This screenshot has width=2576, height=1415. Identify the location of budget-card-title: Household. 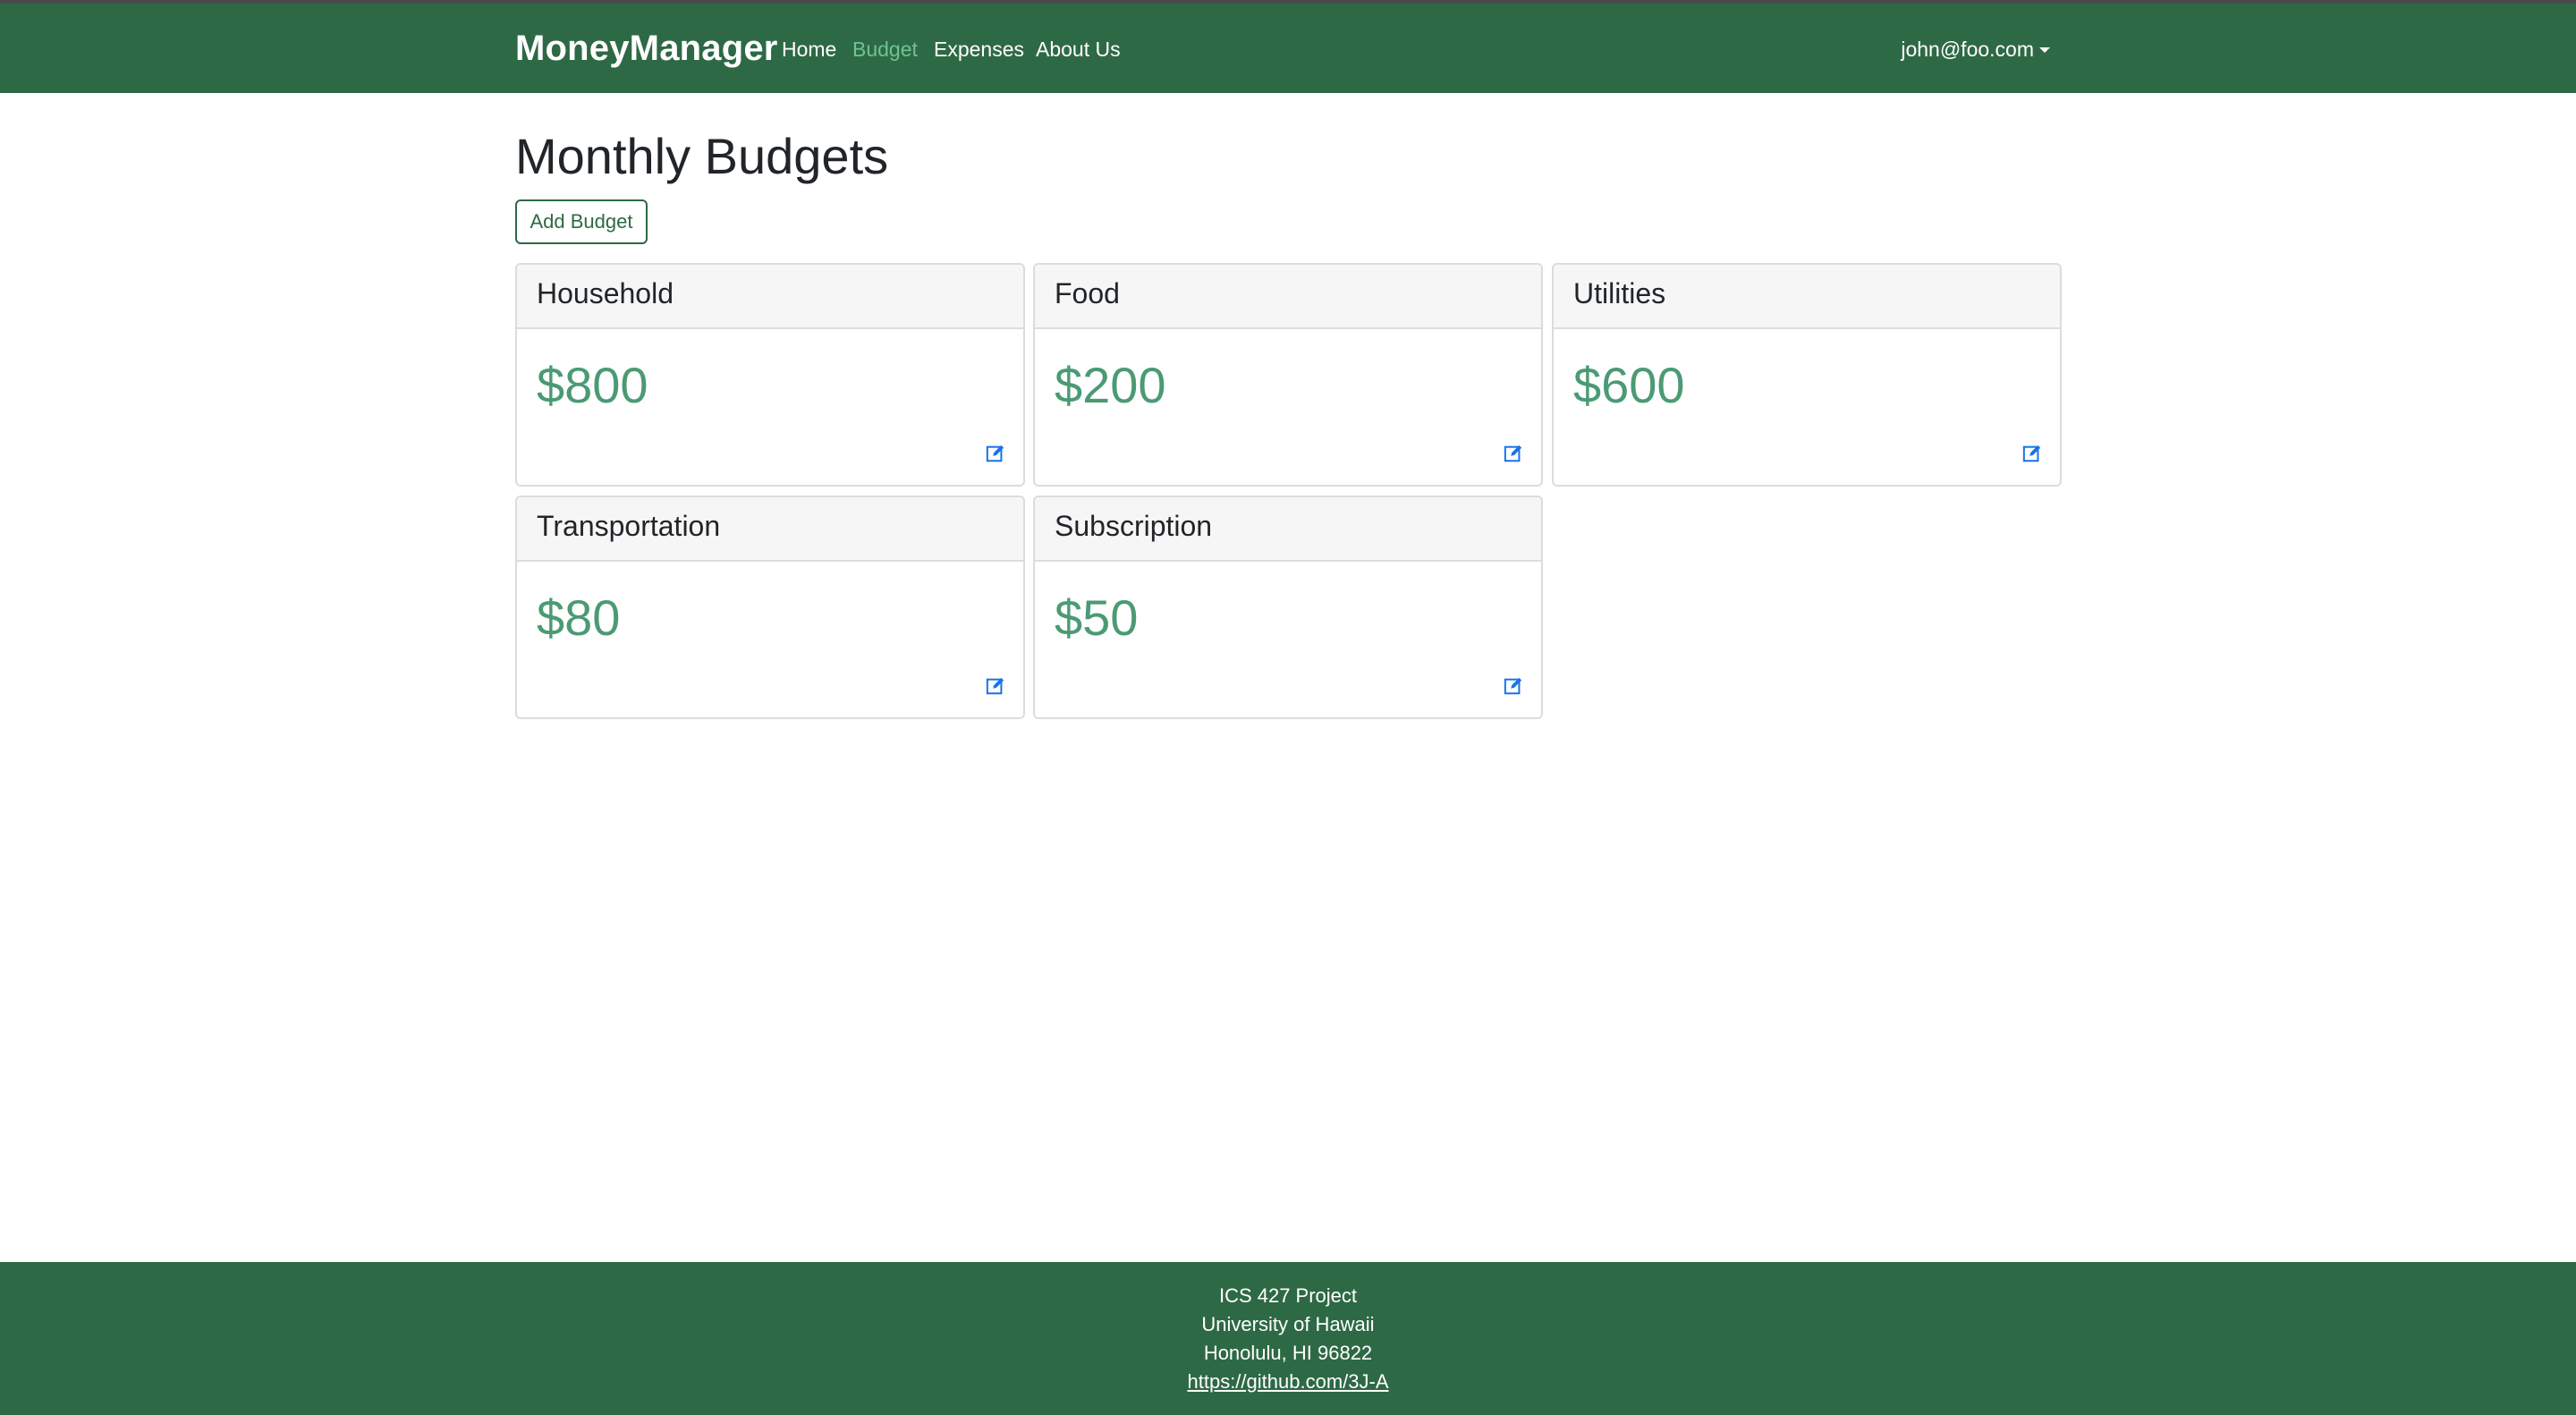
(770, 297).